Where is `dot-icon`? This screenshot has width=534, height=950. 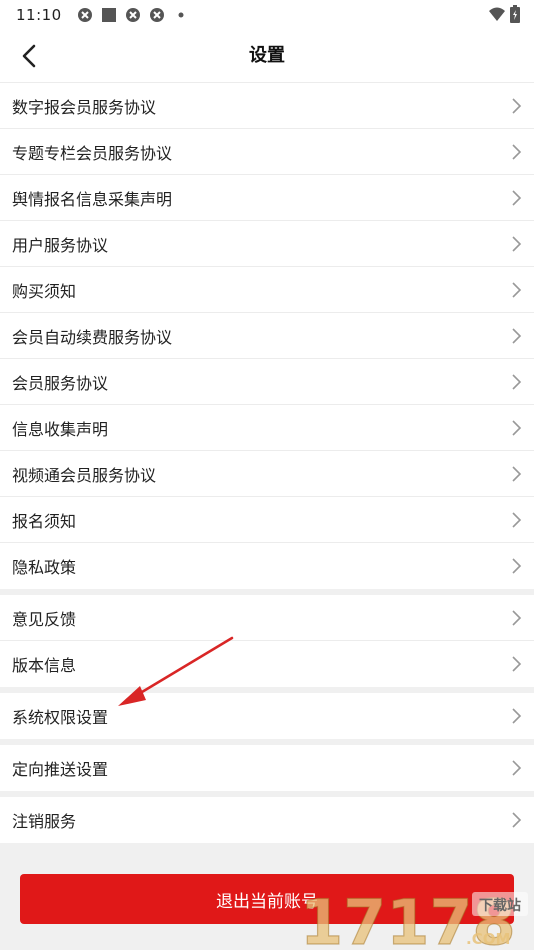 dot-icon is located at coordinates (181, 15).